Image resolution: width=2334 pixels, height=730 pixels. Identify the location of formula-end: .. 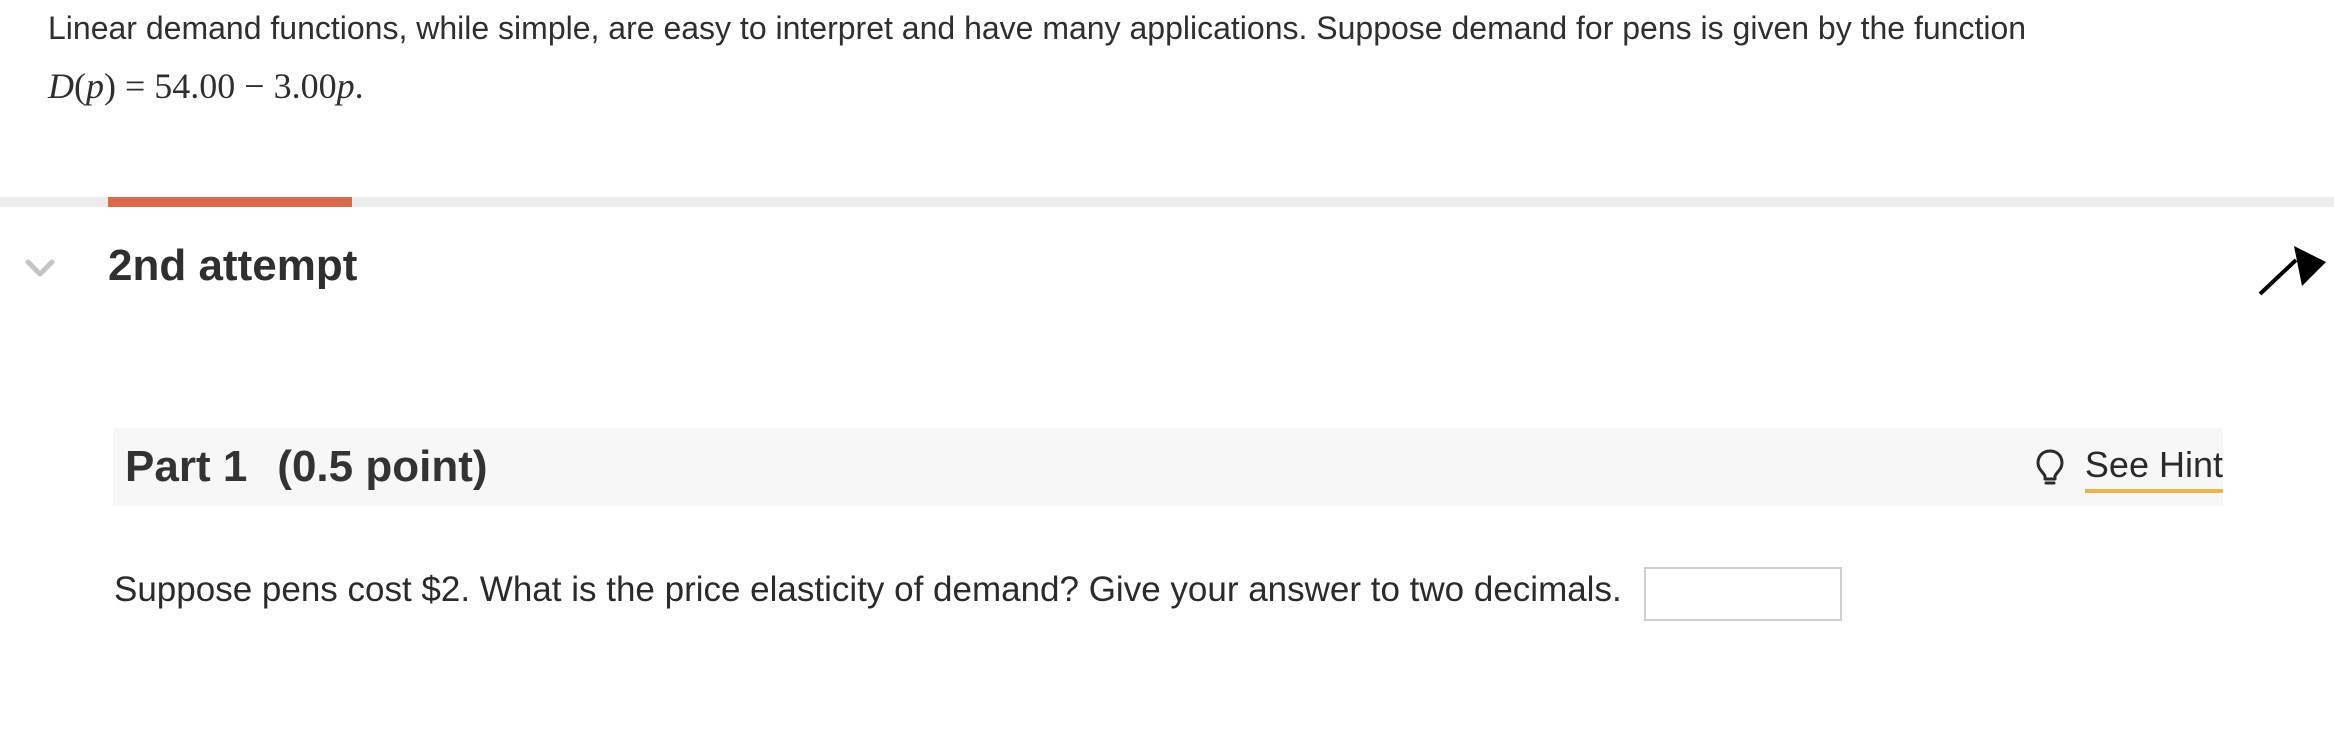
(359, 86).